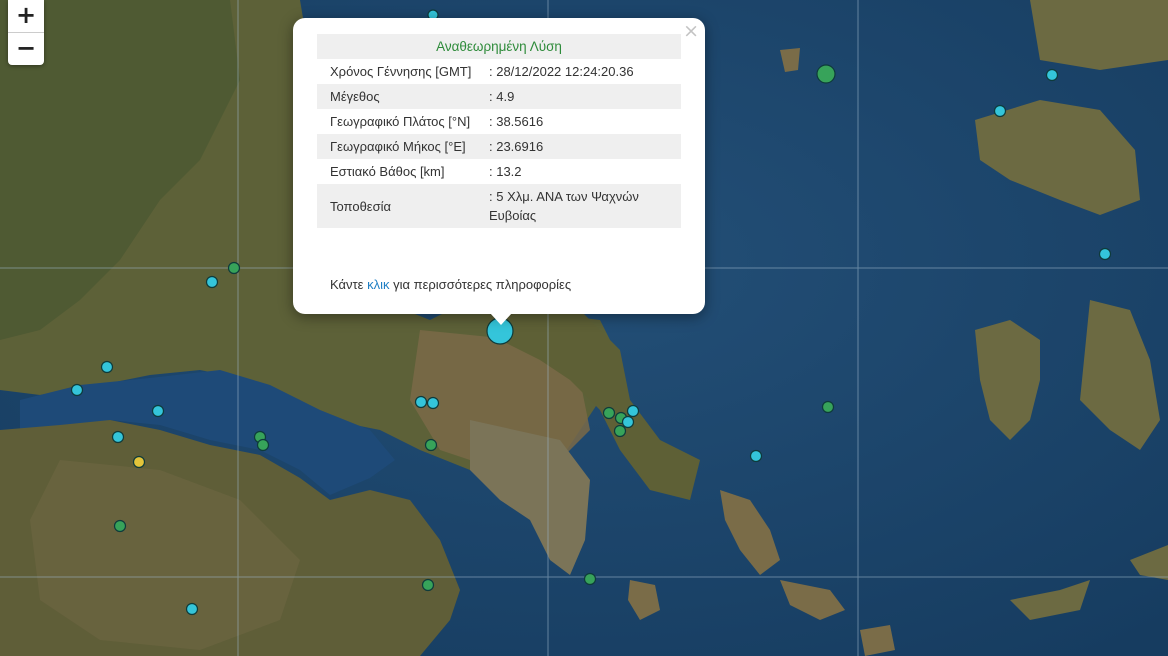  I want to click on popup-tip, so click(501, 319).